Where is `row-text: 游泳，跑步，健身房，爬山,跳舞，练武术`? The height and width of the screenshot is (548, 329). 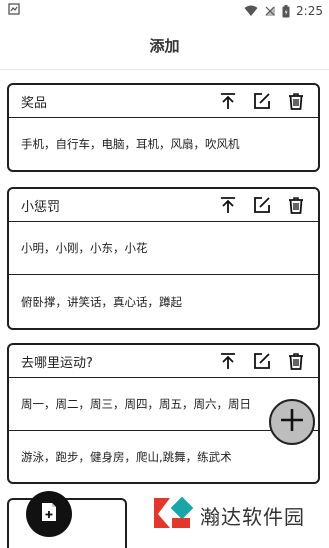 row-text: 游泳，跑步，健身房，爬山,跳舞，练武术 is located at coordinates (126, 456).